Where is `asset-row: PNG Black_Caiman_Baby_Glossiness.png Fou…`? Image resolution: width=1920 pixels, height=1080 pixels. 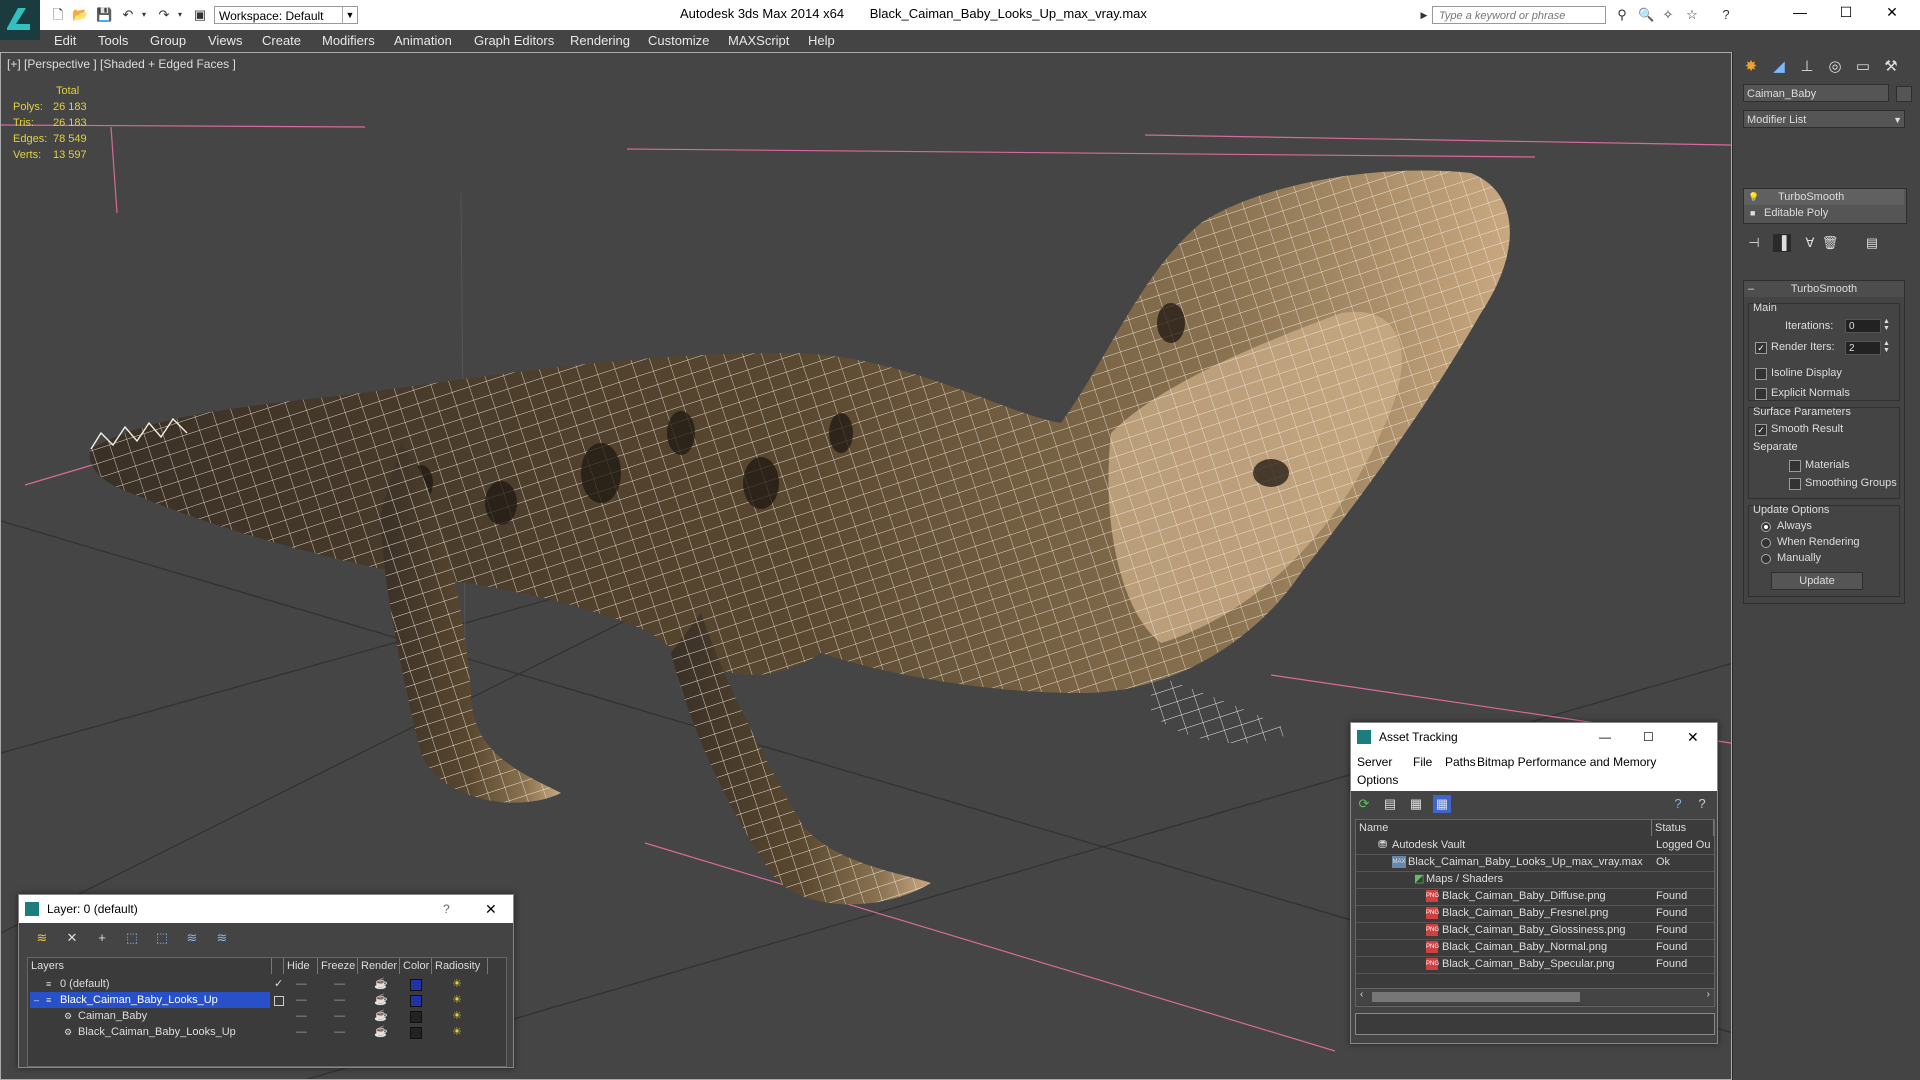
asset-row: PNG Black_Caiman_Baby_Glossiness.png Fou… is located at coordinates (1535, 931).